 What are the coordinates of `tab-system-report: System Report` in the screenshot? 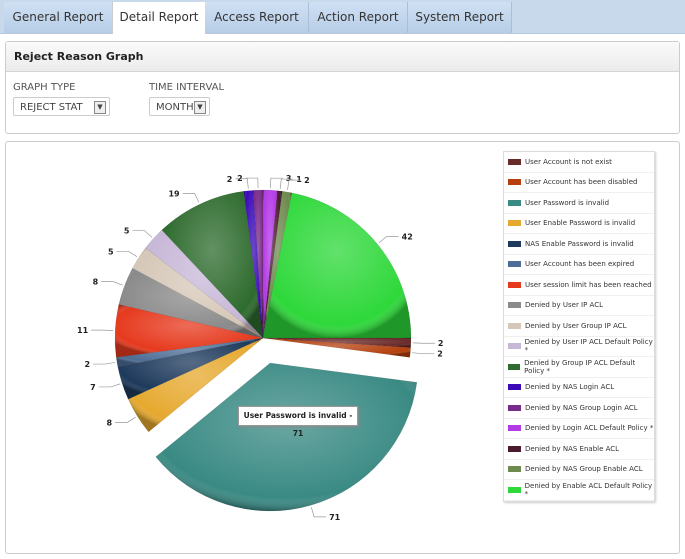 It's located at (460, 17).